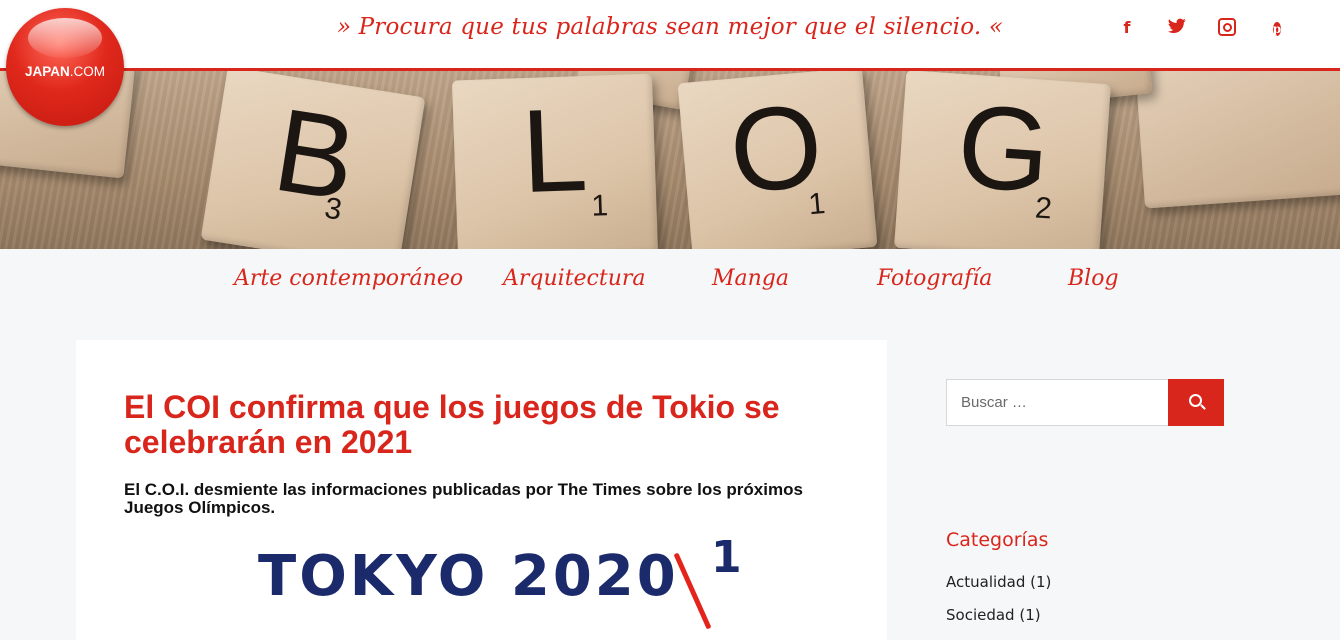  What do you see at coordinates (1093, 278) in the screenshot?
I see `nav-item-blog: Blog` at bounding box center [1093, 278].